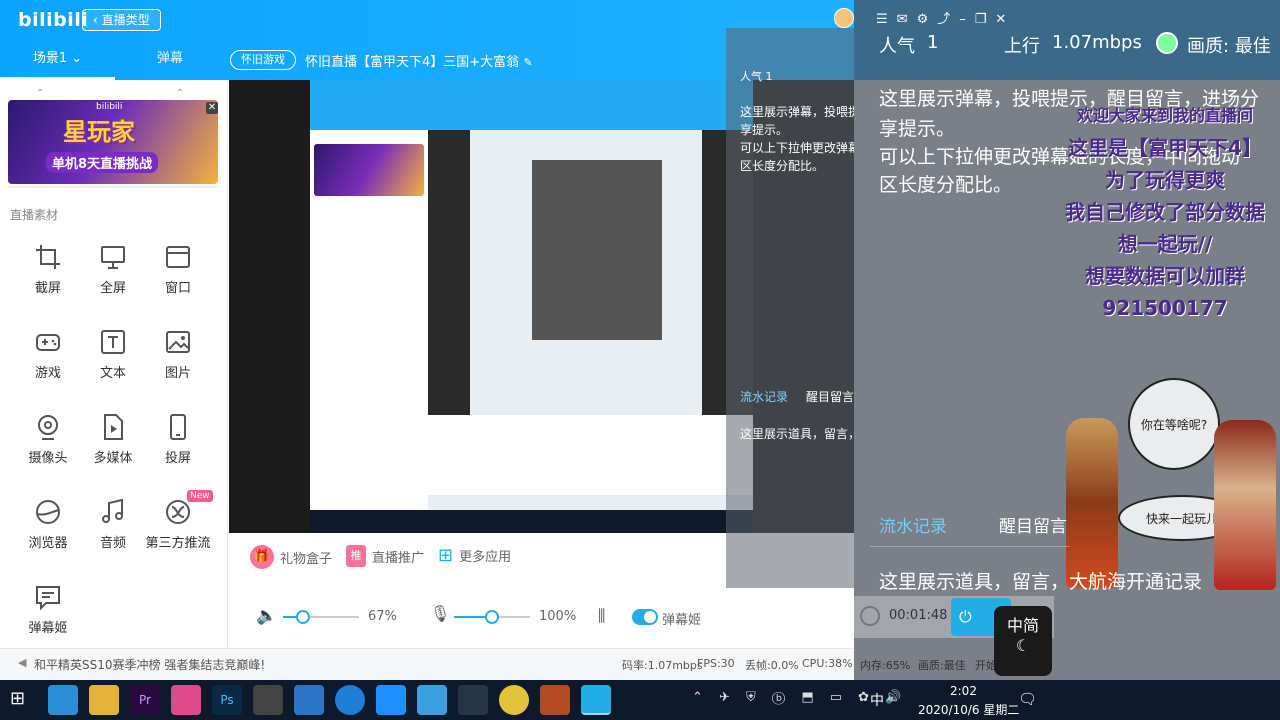 The width and height of the screenshot is (1280, 720). What do you see at coordinates (266, 616) in the screenshot?
I see `speaker-icon: 🔈` at bounding box center [266, 616].